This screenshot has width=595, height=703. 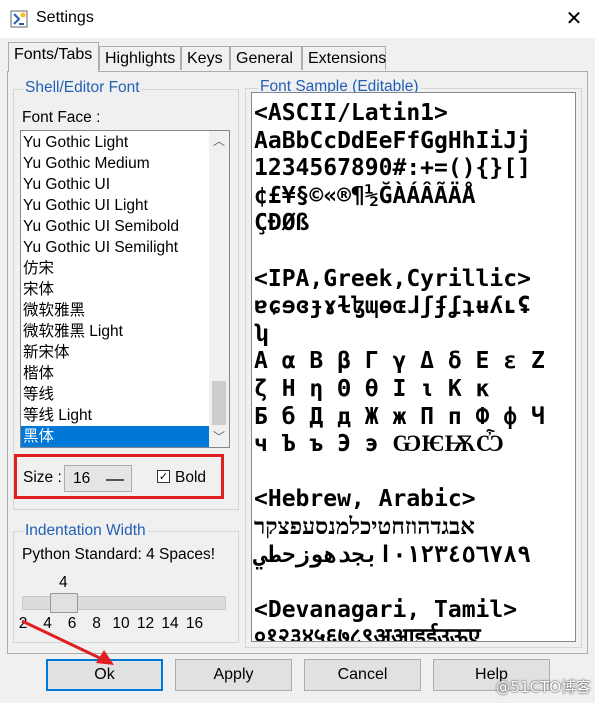 What do you see at coordinates (53, 57) in the screenshot?
I see `tab-fonts-tabs: Fonts/Tabs` at bounding box center [53, 57].